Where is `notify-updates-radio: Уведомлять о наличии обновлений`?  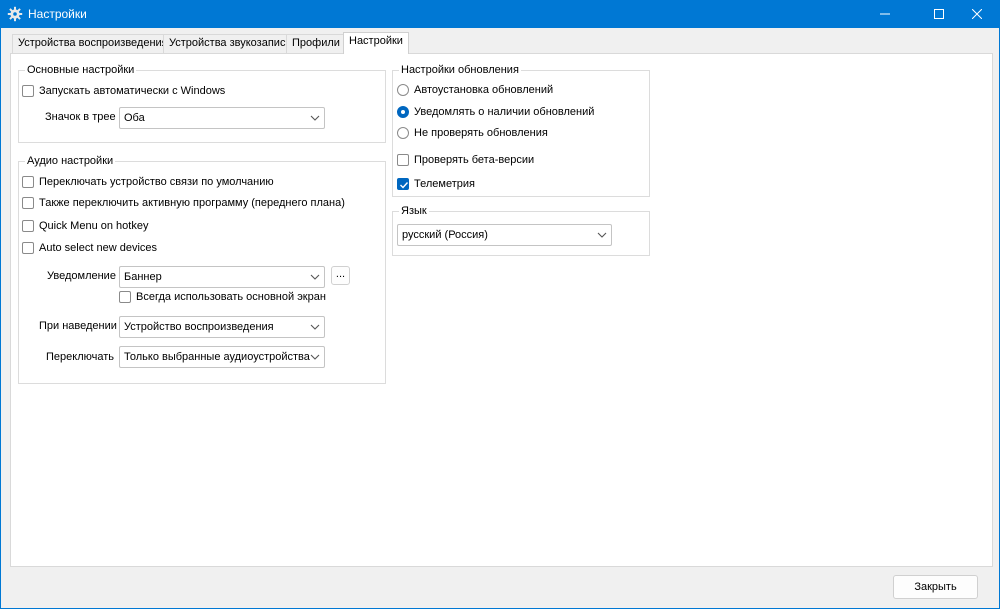
notify-updates-radio: Уведомлять о наличии обновлений is located at coordinates (495, 112).